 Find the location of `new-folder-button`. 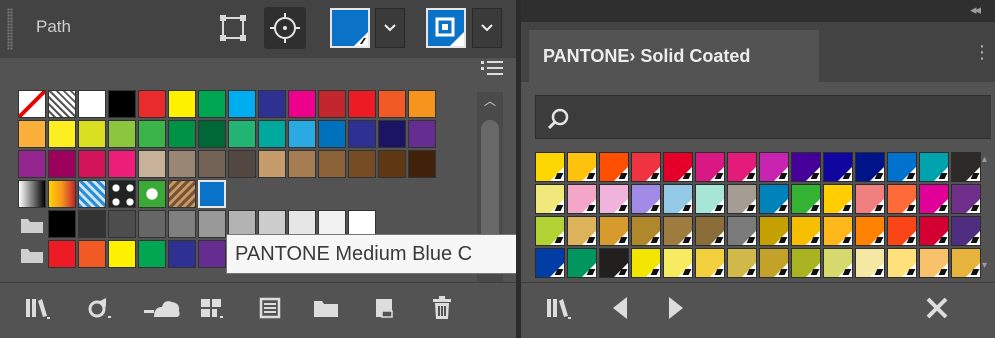

new-folder-button is located at coordinates (326, 308).